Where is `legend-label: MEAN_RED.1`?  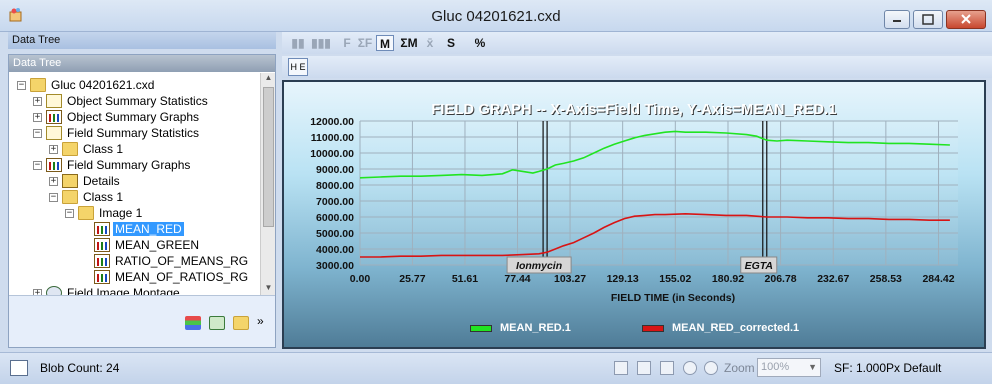 legend-label: MEAN_RED.1 is located at coordinates (535, 328).